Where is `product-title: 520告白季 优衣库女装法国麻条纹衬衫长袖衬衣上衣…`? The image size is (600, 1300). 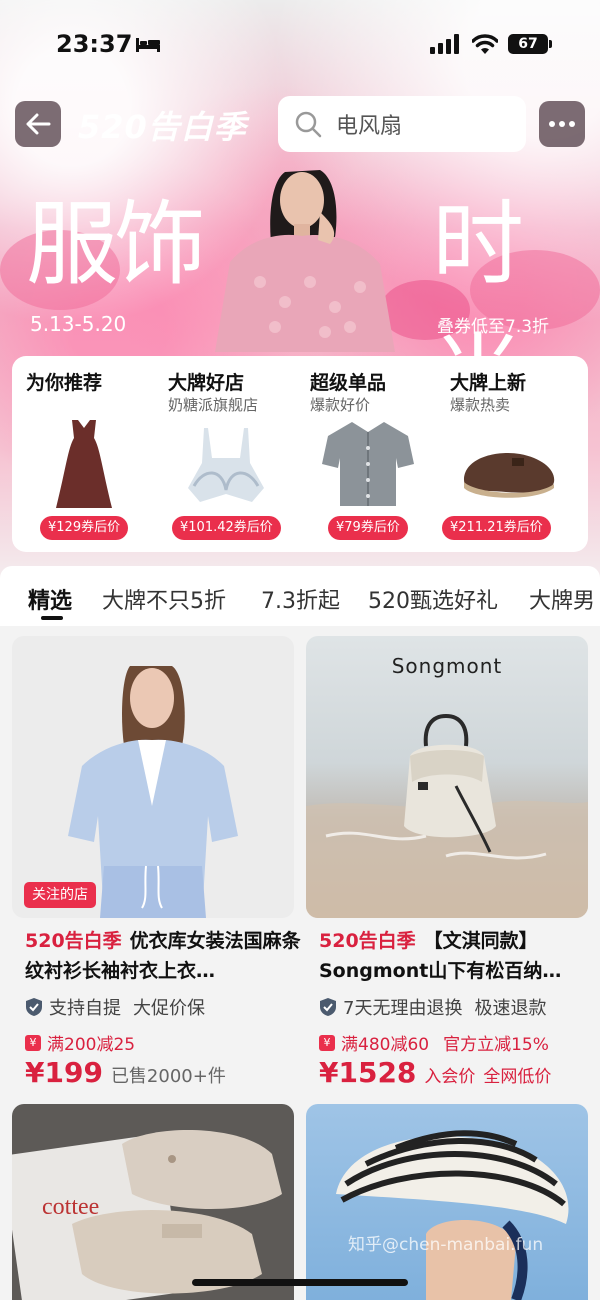 product-title: 520告白季 优衣库女装法国麻条纹衬衫长袖衬衣上衣… is located at coordinates (163, 956).